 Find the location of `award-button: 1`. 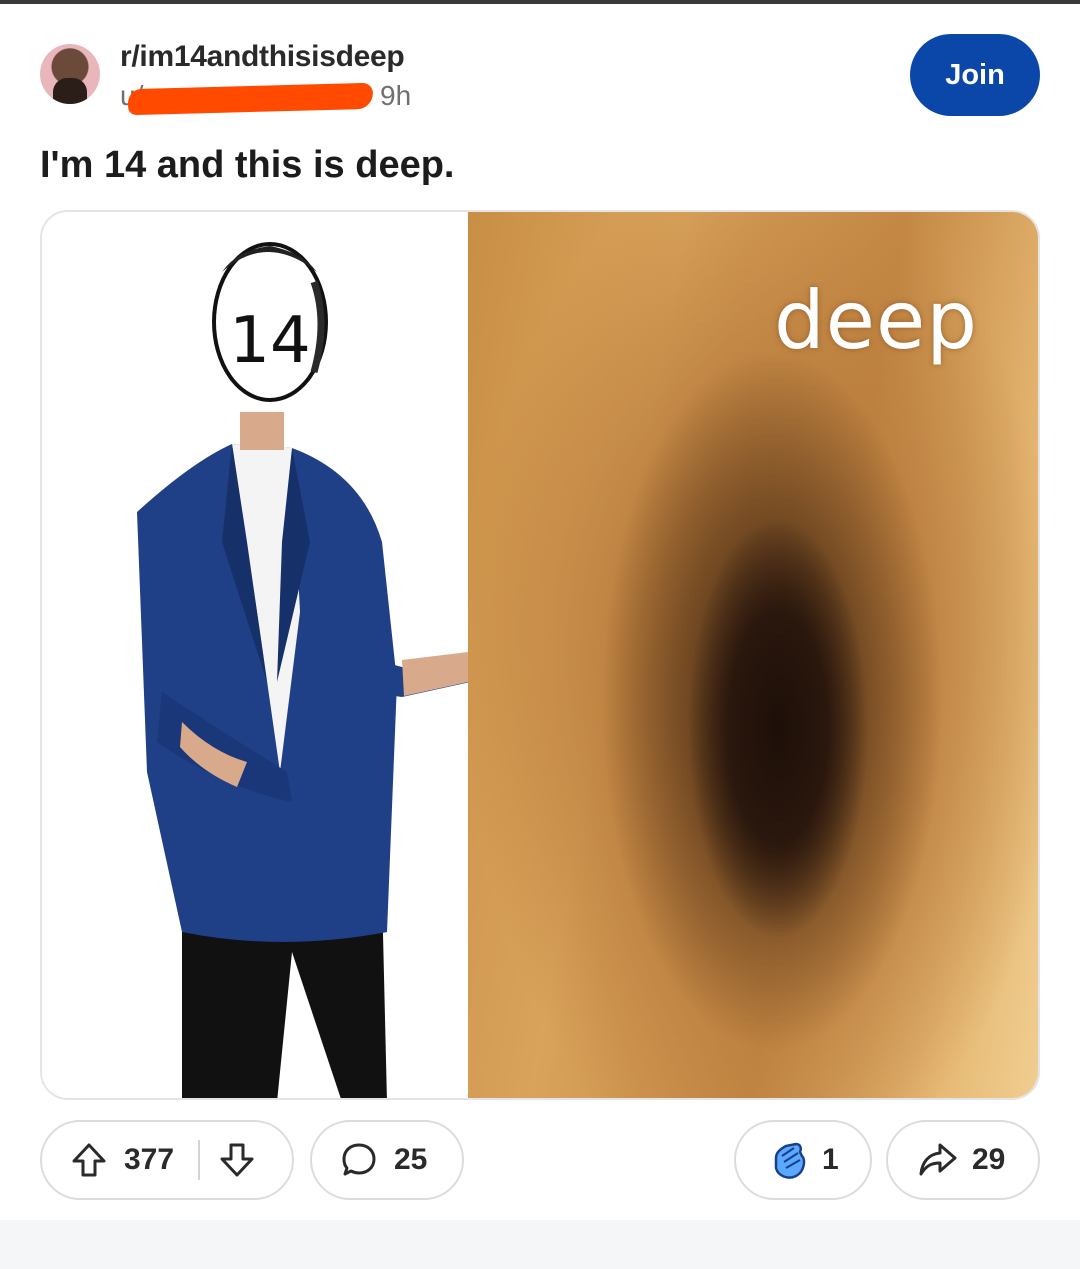

award-button: 1 is located at coordinates (803, 1160).